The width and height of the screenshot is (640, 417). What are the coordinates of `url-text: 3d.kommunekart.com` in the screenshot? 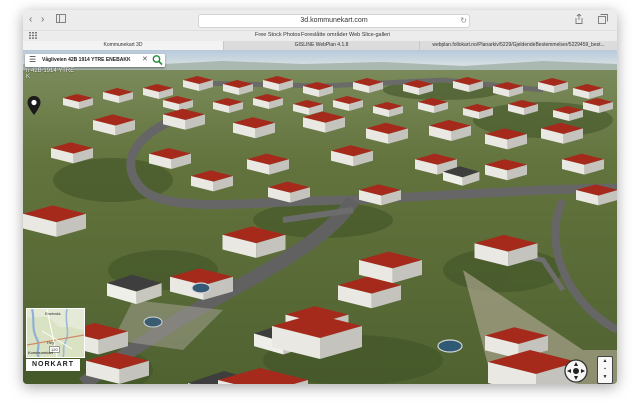 It's located at (334, 20).